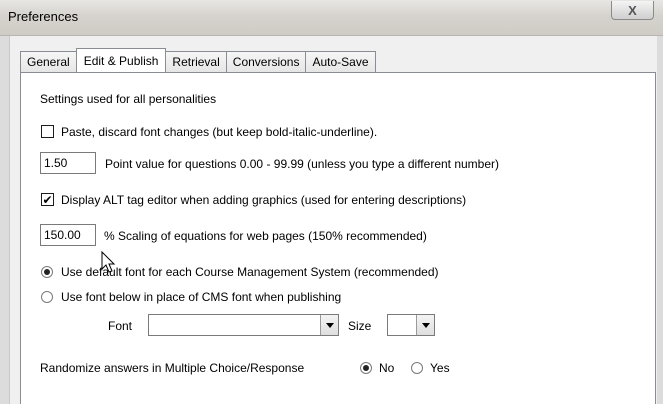 This screenshot has width=663, height=404. I want to click on paste-discard-checkbox, so click(47, 131).